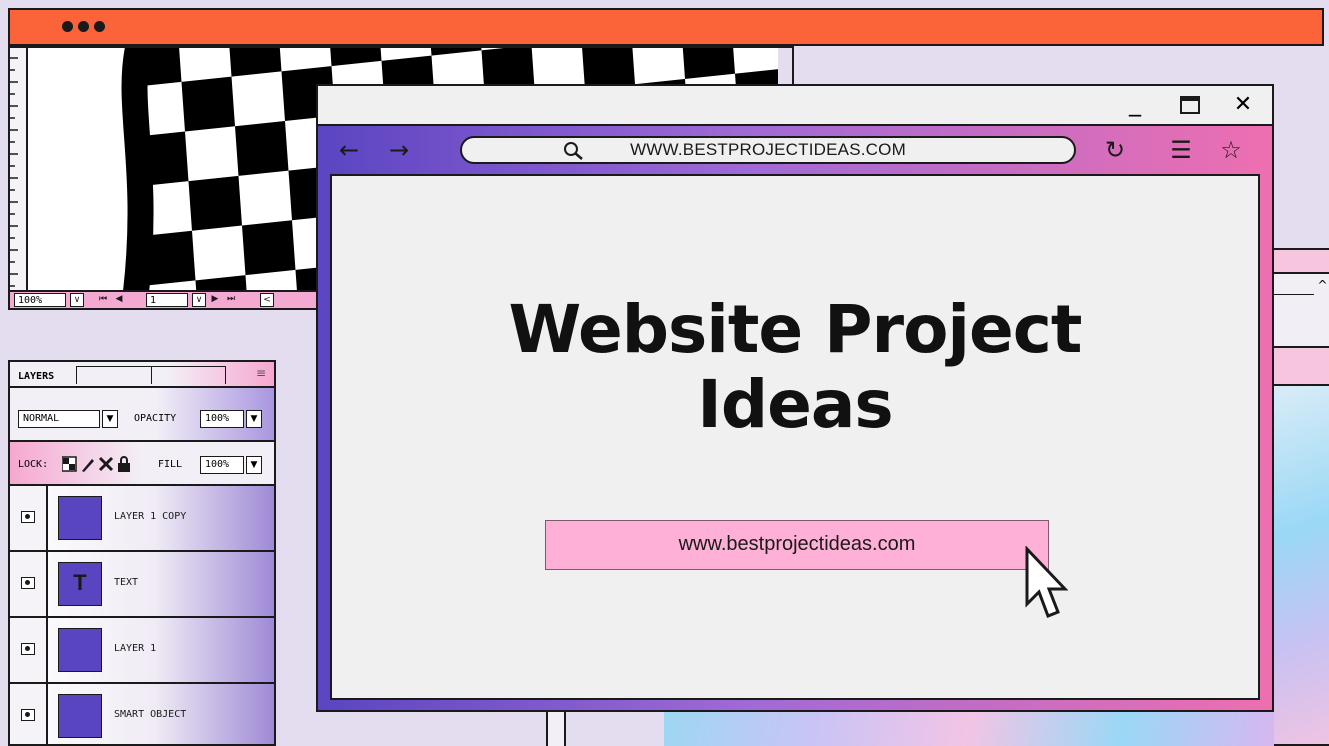 The image size is (1329, 746). I want to click on holographic-image, so click(1301, 565).